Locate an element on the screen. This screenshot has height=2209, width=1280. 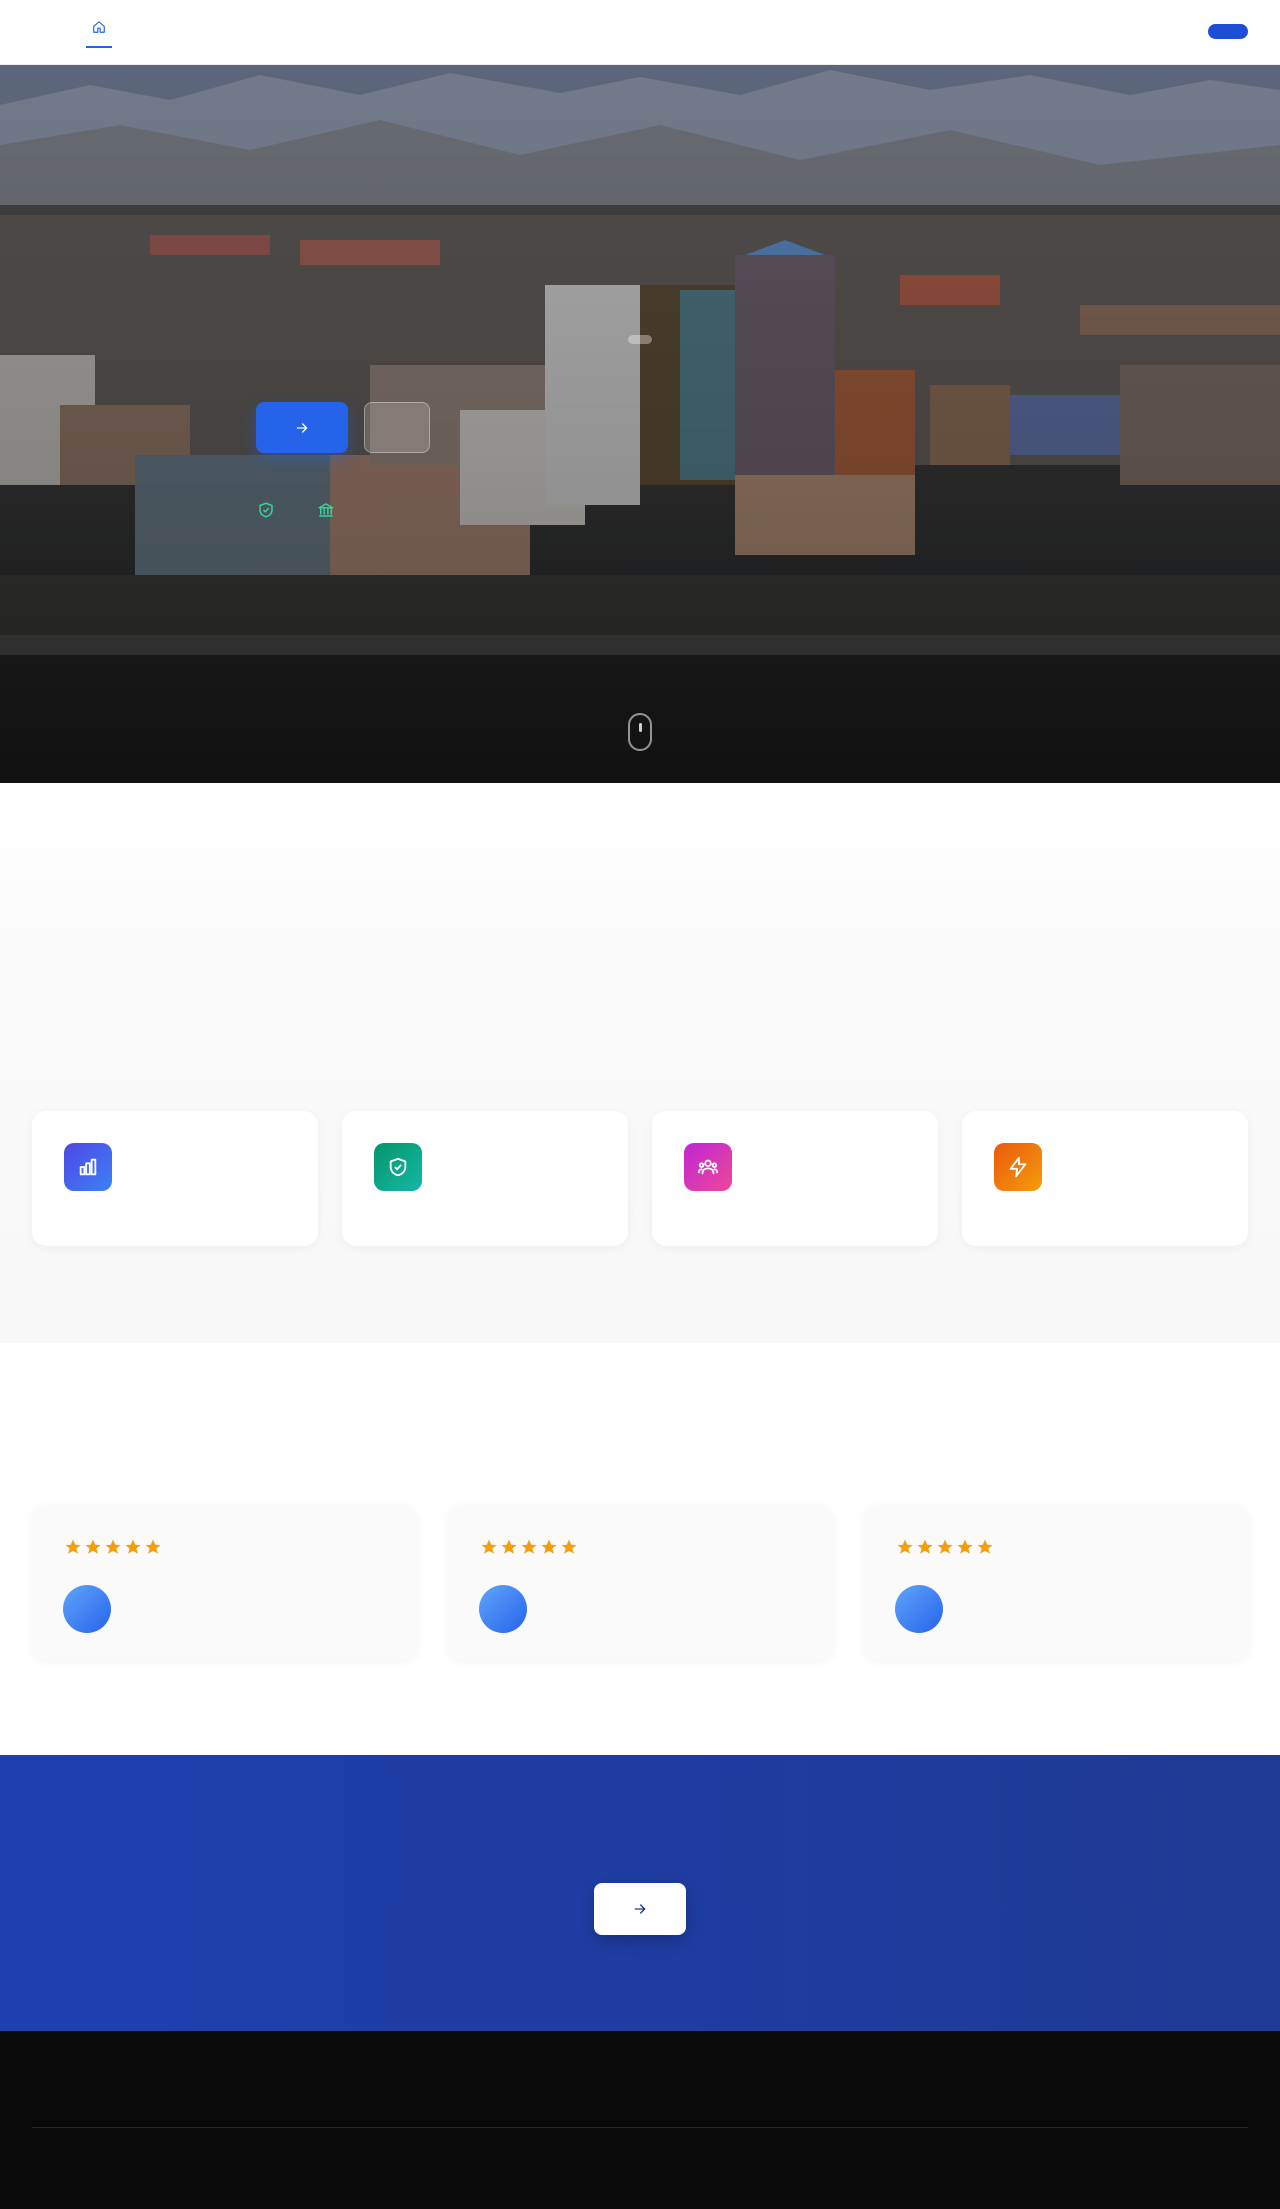
cta-section is located at coordinates (640, 1893).